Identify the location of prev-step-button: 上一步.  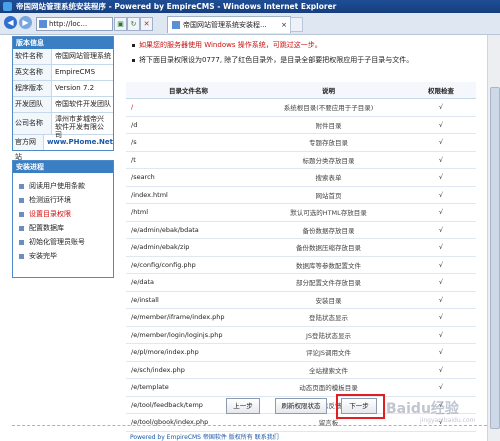
(243, 406).